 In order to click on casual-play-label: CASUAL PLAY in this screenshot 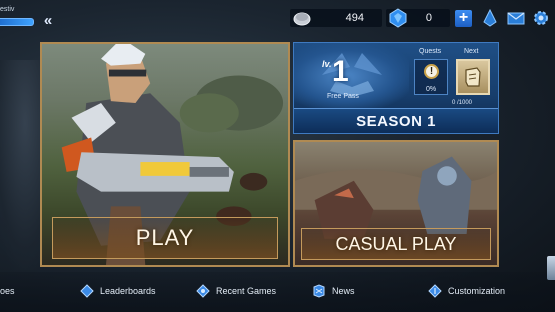, I will do `click(396, 243)`.